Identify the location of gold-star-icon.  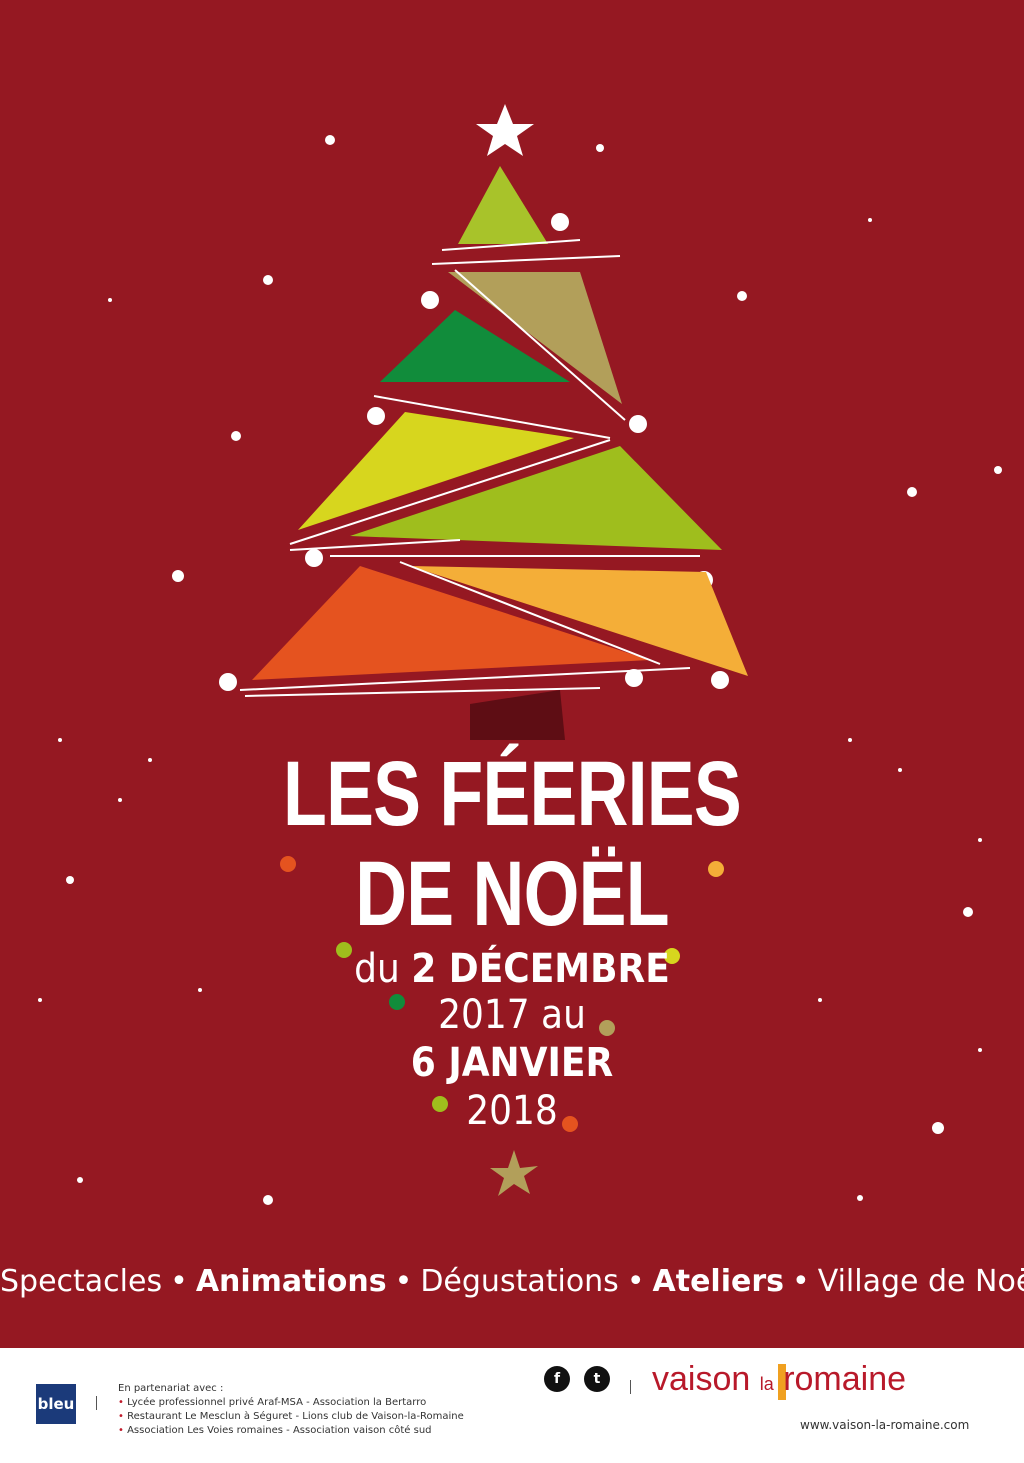
(514, 1173).